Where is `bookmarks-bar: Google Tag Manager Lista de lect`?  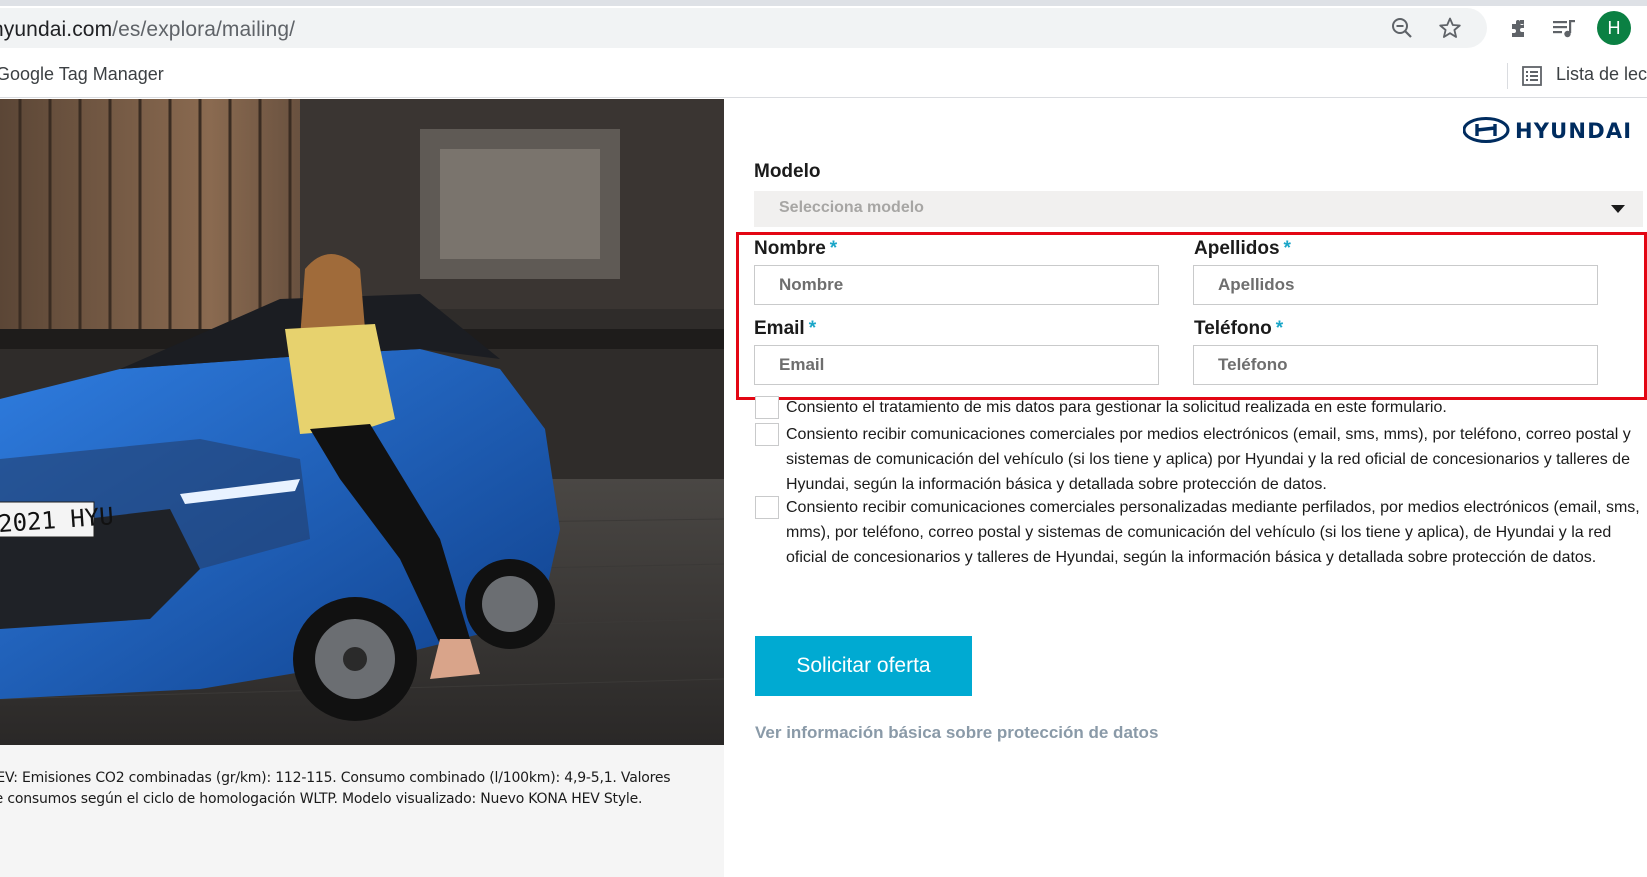
bookmarks-bar: Google Tag Manager Lista de lect is located at coordinates (823, 75).